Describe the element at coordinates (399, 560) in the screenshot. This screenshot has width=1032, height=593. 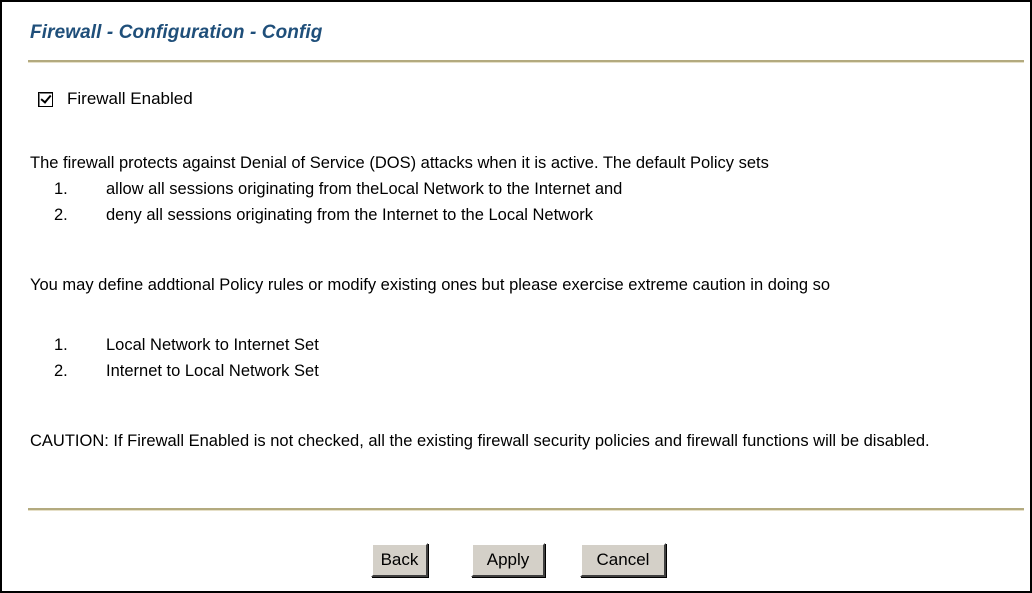
I see `back-button: Back` at that location.